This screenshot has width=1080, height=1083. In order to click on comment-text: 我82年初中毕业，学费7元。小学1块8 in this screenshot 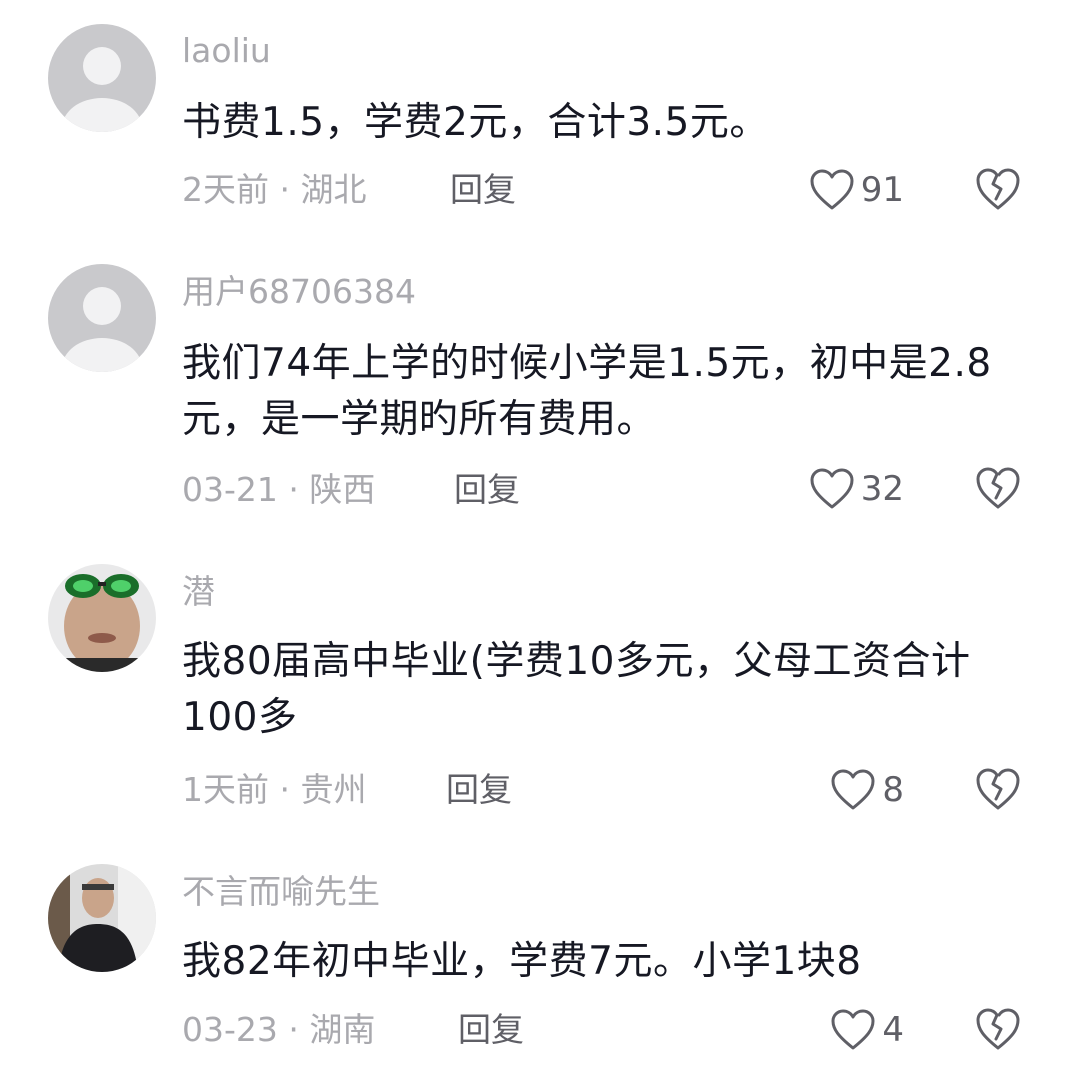, I will do `click(522, 961)`.